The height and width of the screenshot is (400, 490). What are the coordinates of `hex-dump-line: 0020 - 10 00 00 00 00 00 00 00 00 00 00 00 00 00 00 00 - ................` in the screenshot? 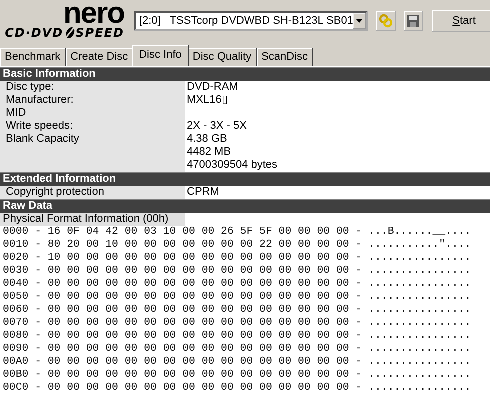 It's located at (237, 258).